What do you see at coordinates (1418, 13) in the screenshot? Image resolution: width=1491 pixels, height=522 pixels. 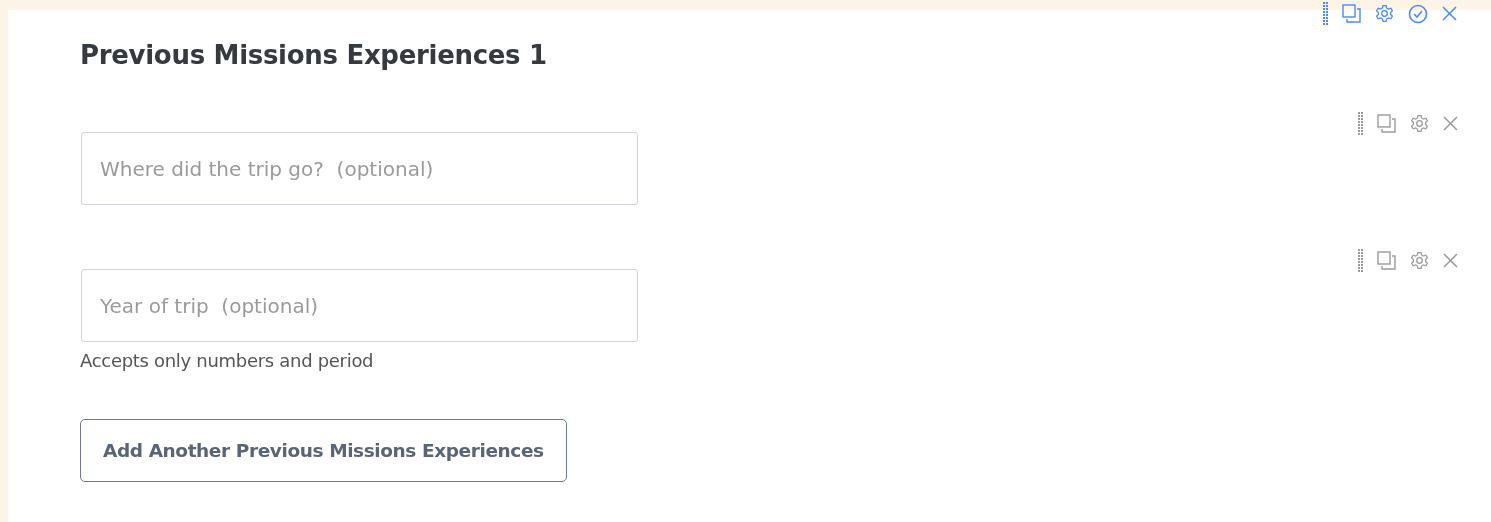 I see `check-circle-icon` at bounding box center [1418, 13].